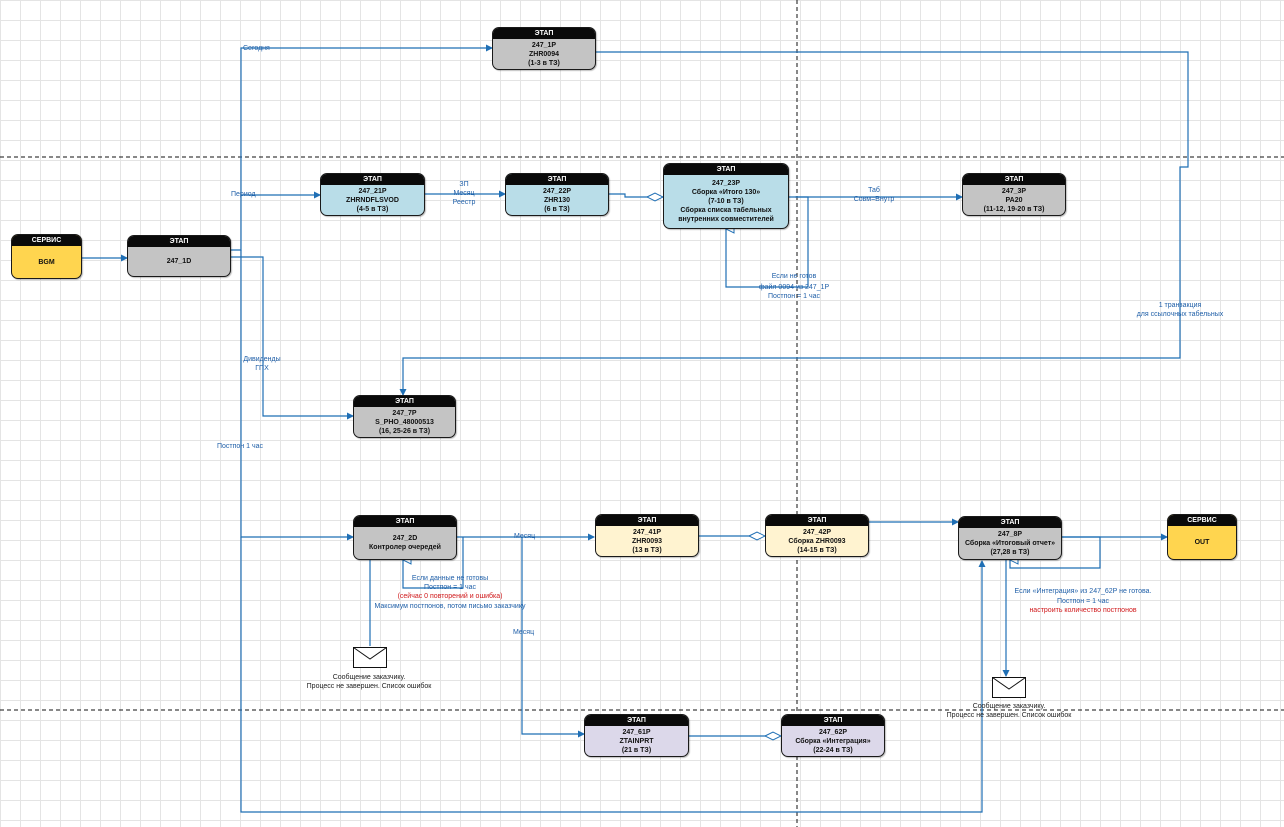 Image resolution: width=1284 pixels, height=827 pixels. Describe the element at coordinates (179, 256) in the screenshot. I see `stage-247-1d: ЭТАП 247_1D` at that location.